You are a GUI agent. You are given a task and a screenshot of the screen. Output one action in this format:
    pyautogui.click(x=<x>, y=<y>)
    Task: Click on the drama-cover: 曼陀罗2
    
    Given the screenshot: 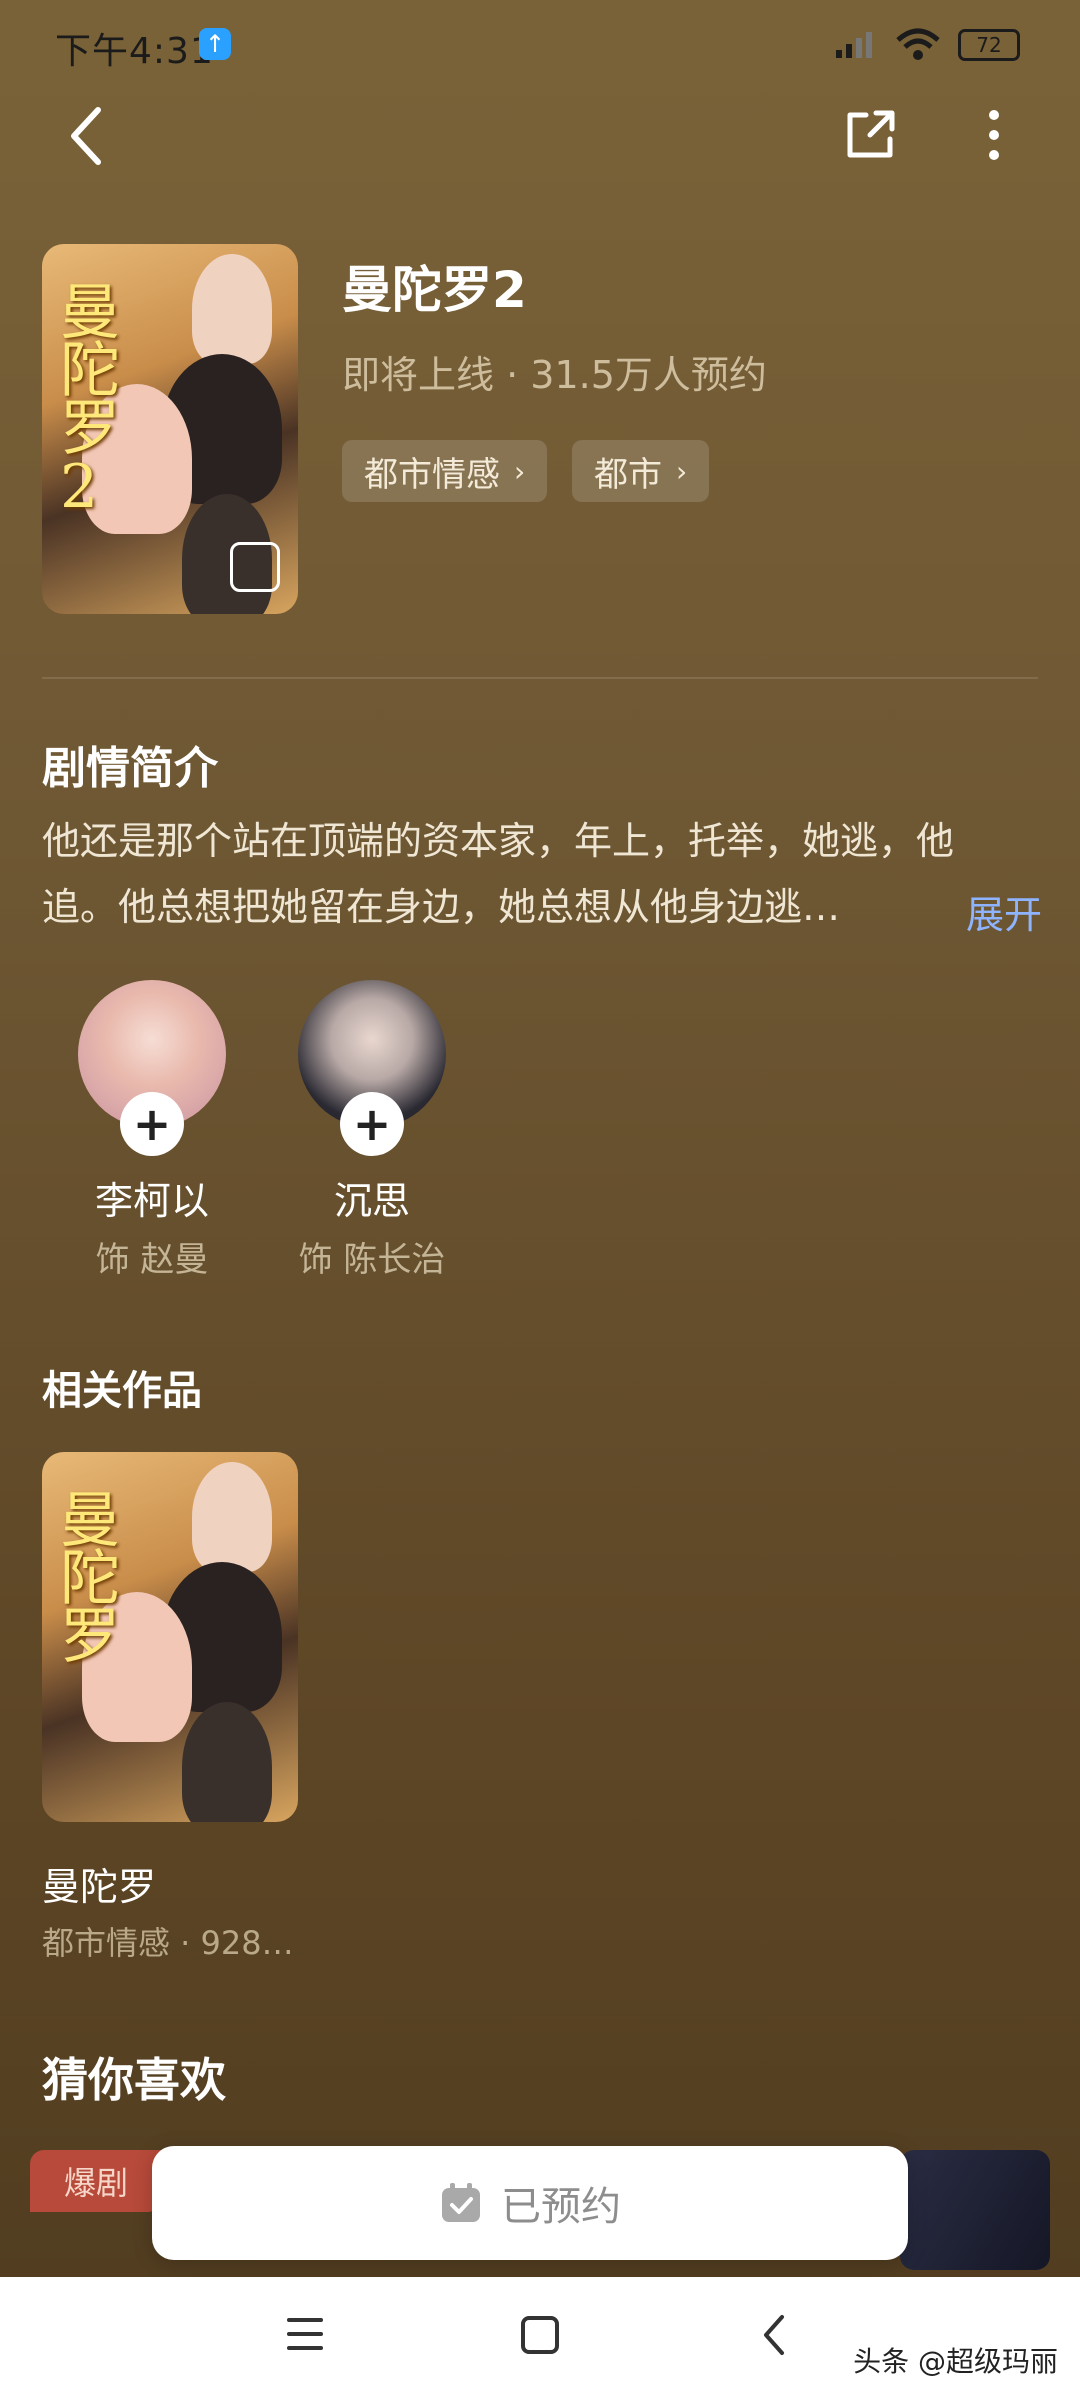 What is the action you would take?
    pyautogui.click(x=170, y=429)
    